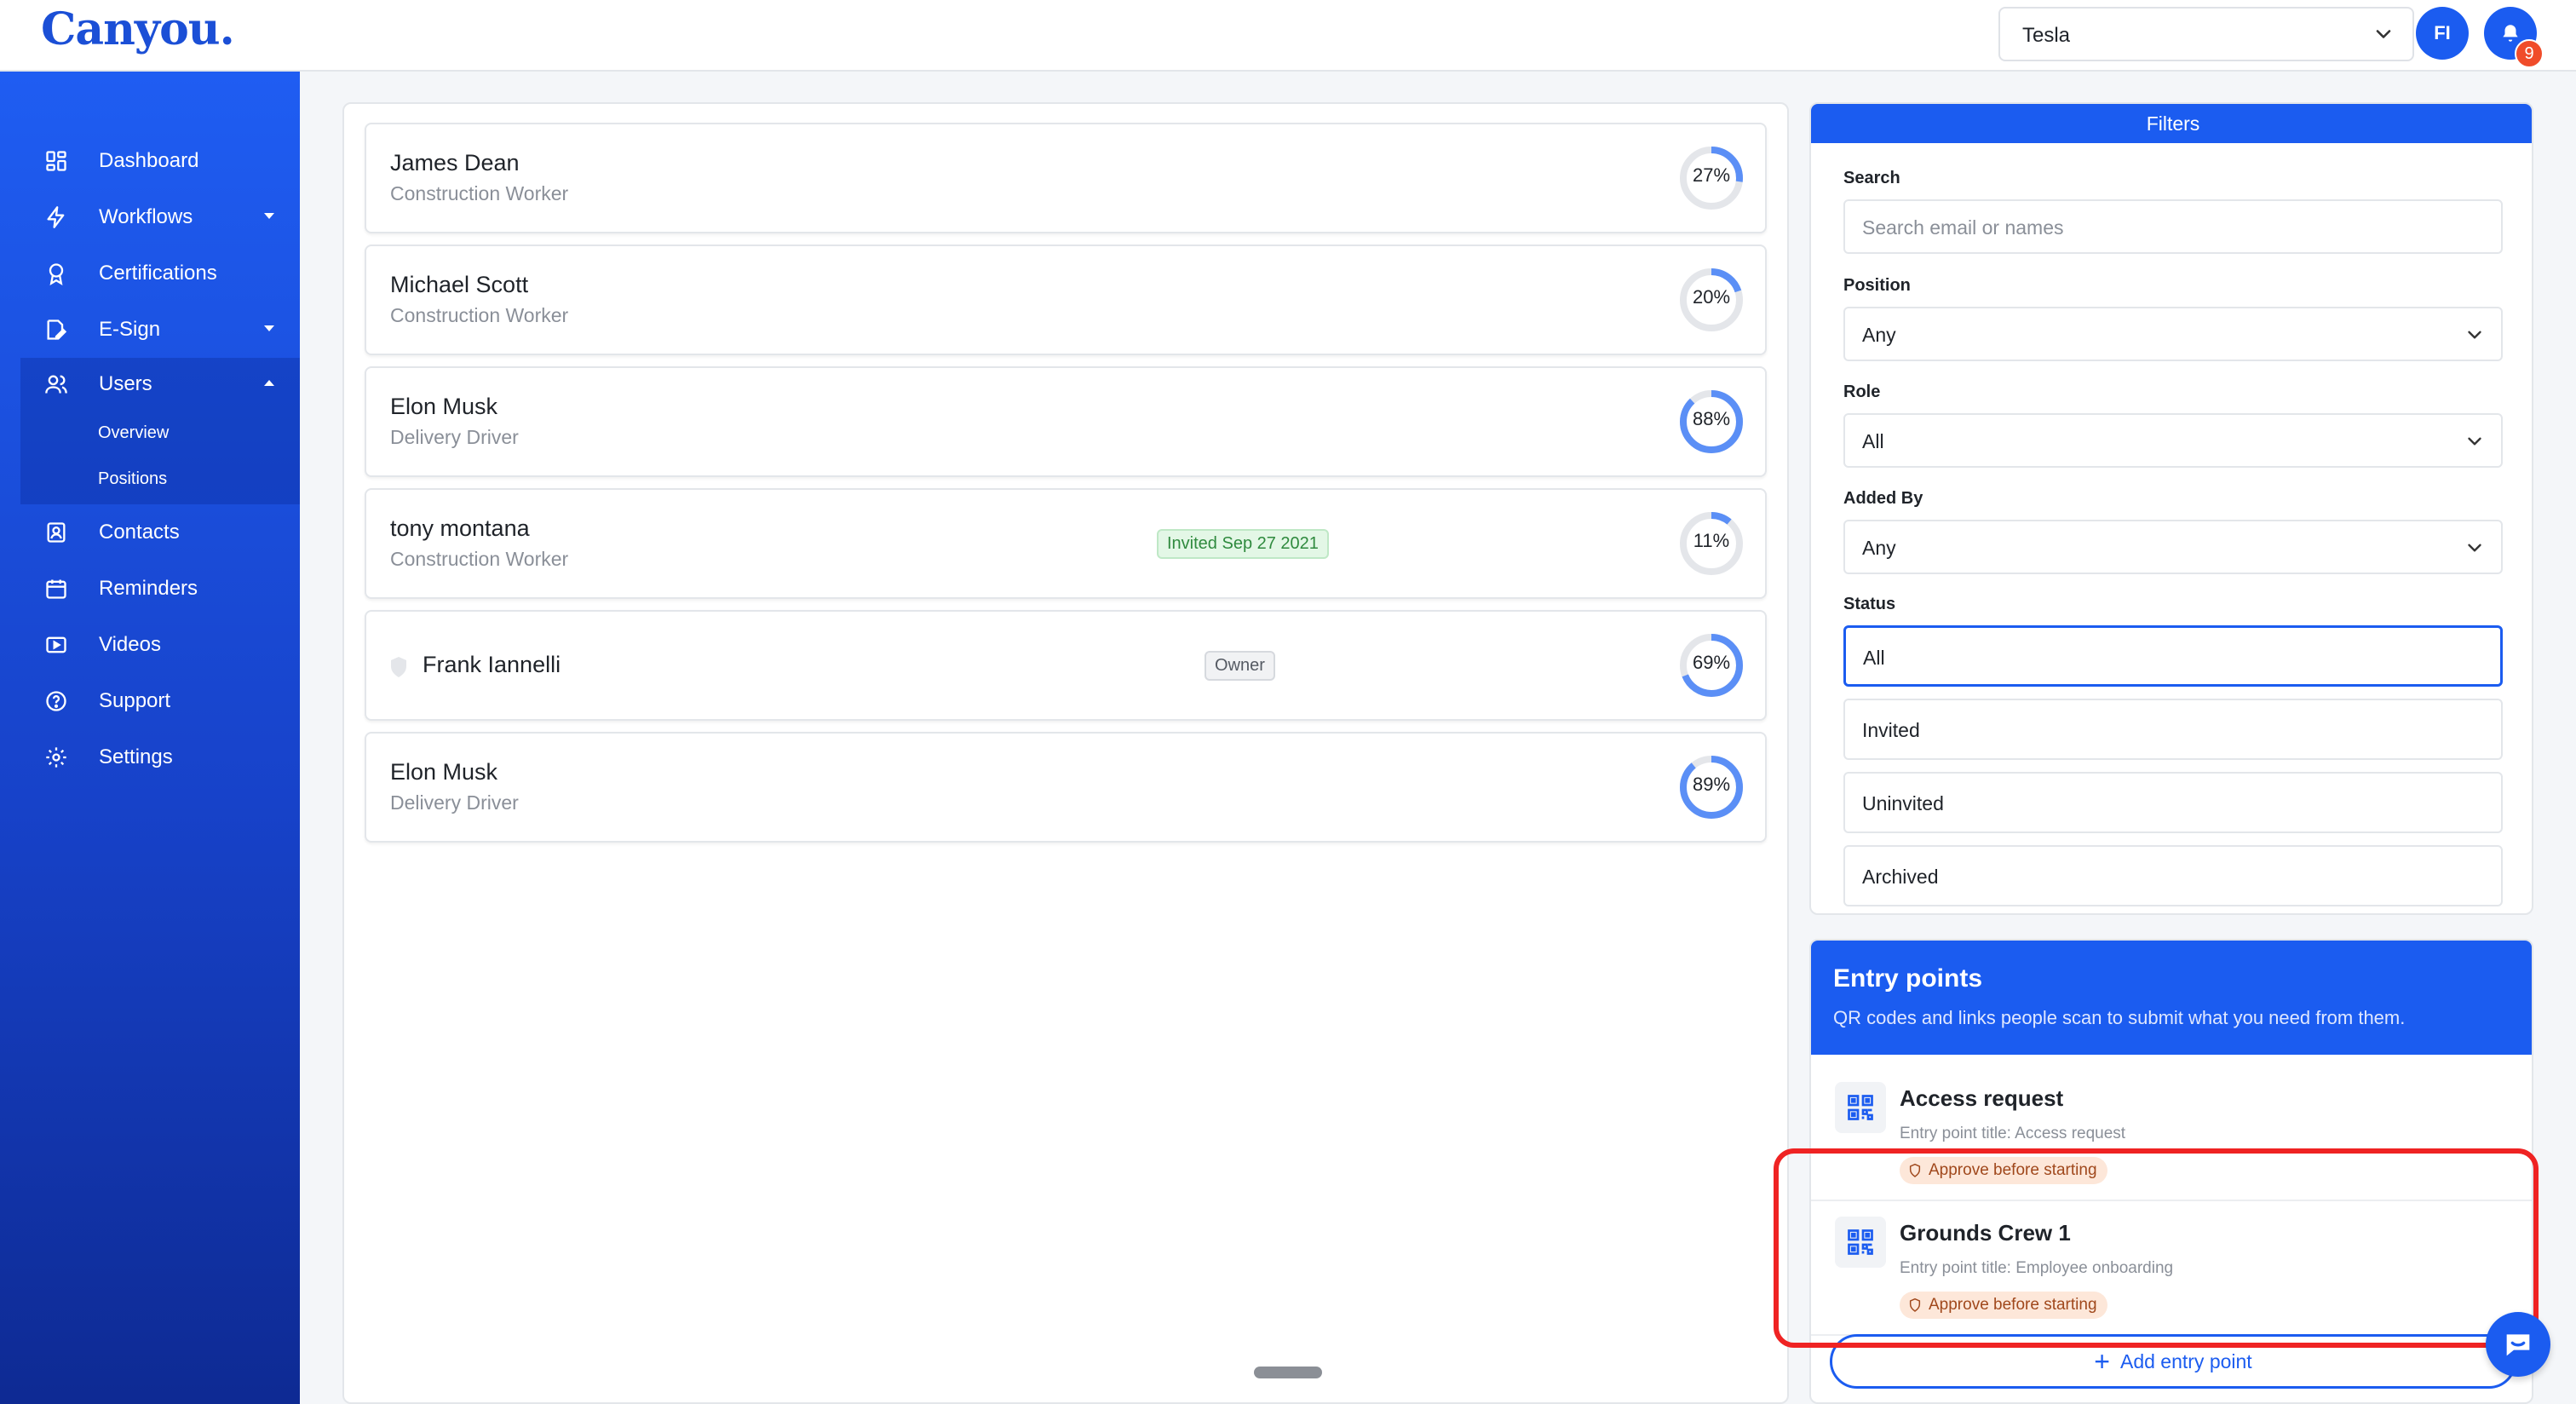 The height and width of the screenshot is (1404, 2576). What do you see at coordinates (2173, 656) in the screenshot?
I see `status-option-all: All` at bounding box center [2173, 656].